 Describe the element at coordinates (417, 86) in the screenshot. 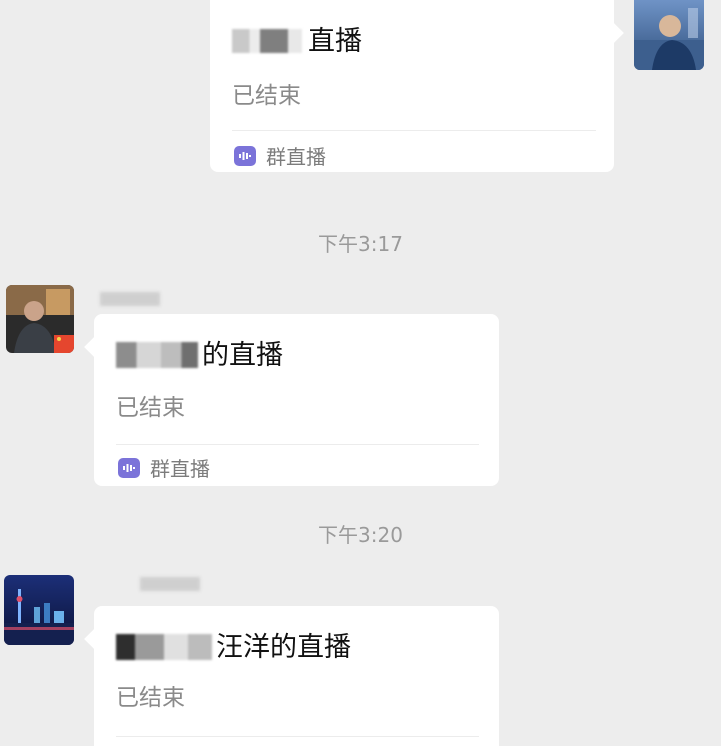

I see `live-card-1: 直播 已结束 群直播` at that location.